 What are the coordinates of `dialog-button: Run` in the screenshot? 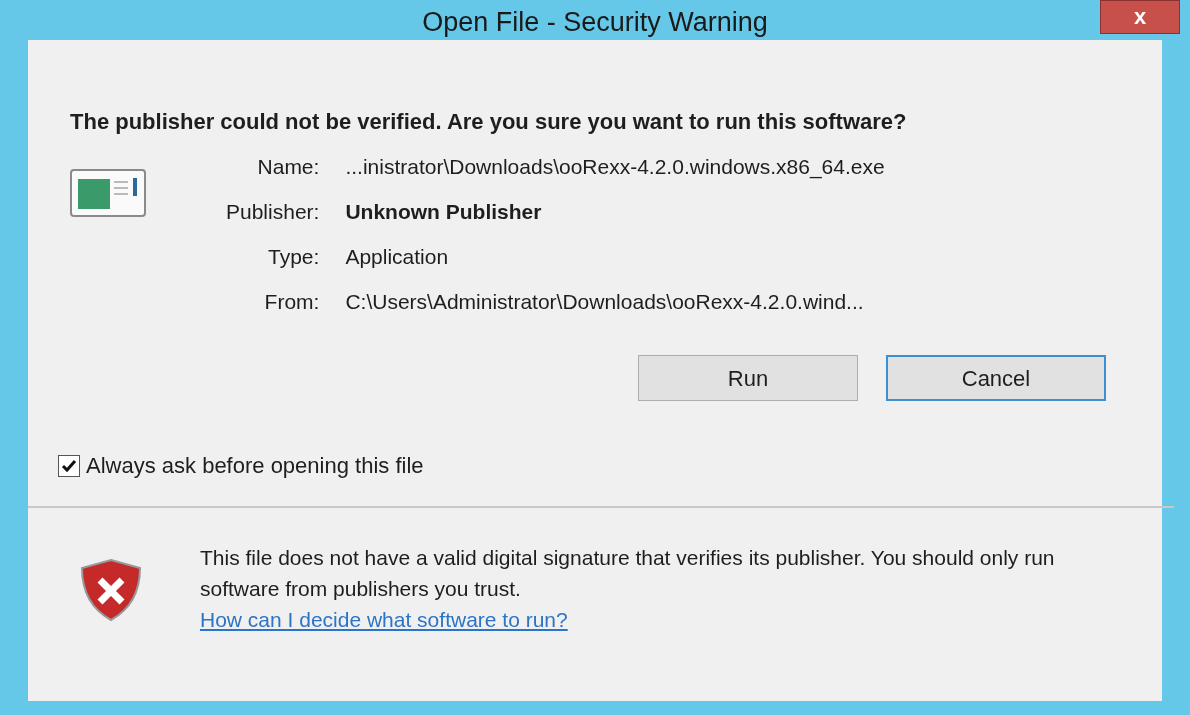 It's located at (748, 378).